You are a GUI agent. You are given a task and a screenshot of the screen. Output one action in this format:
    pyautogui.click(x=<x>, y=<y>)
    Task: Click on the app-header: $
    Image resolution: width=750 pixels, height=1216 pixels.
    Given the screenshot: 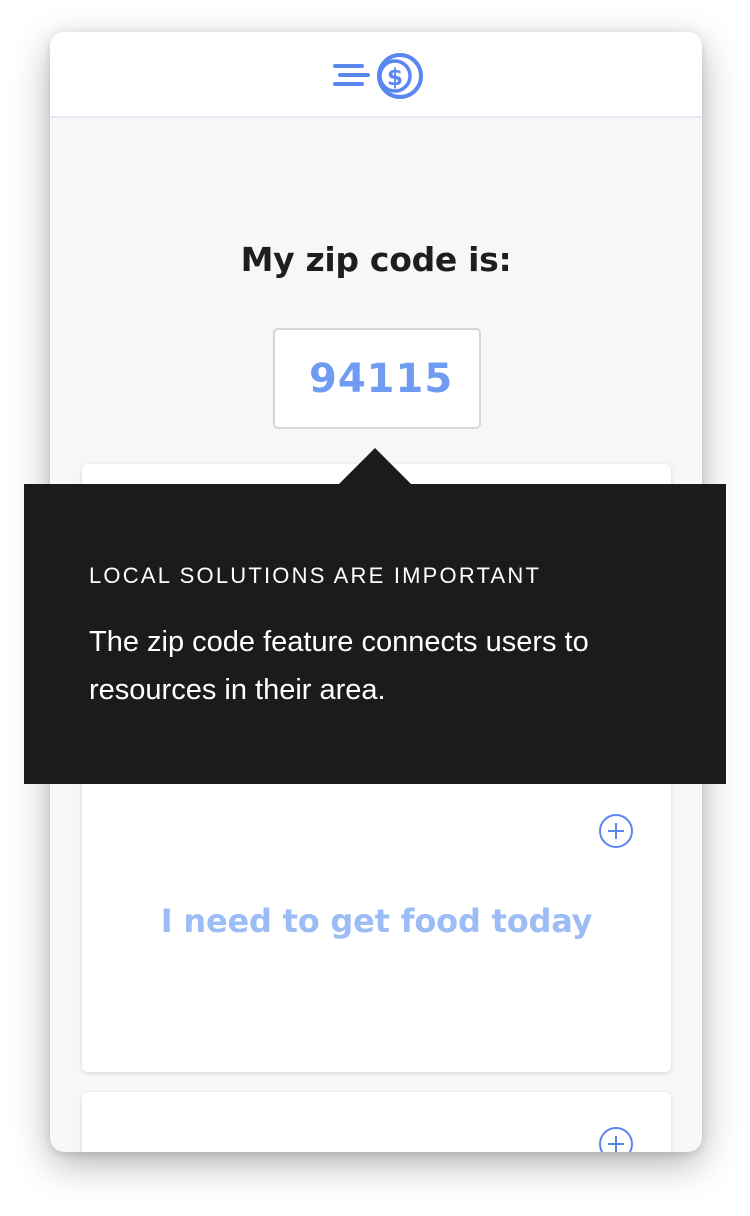 What is the action you would take?
    pyautogui.click(x=376, y=75)
    